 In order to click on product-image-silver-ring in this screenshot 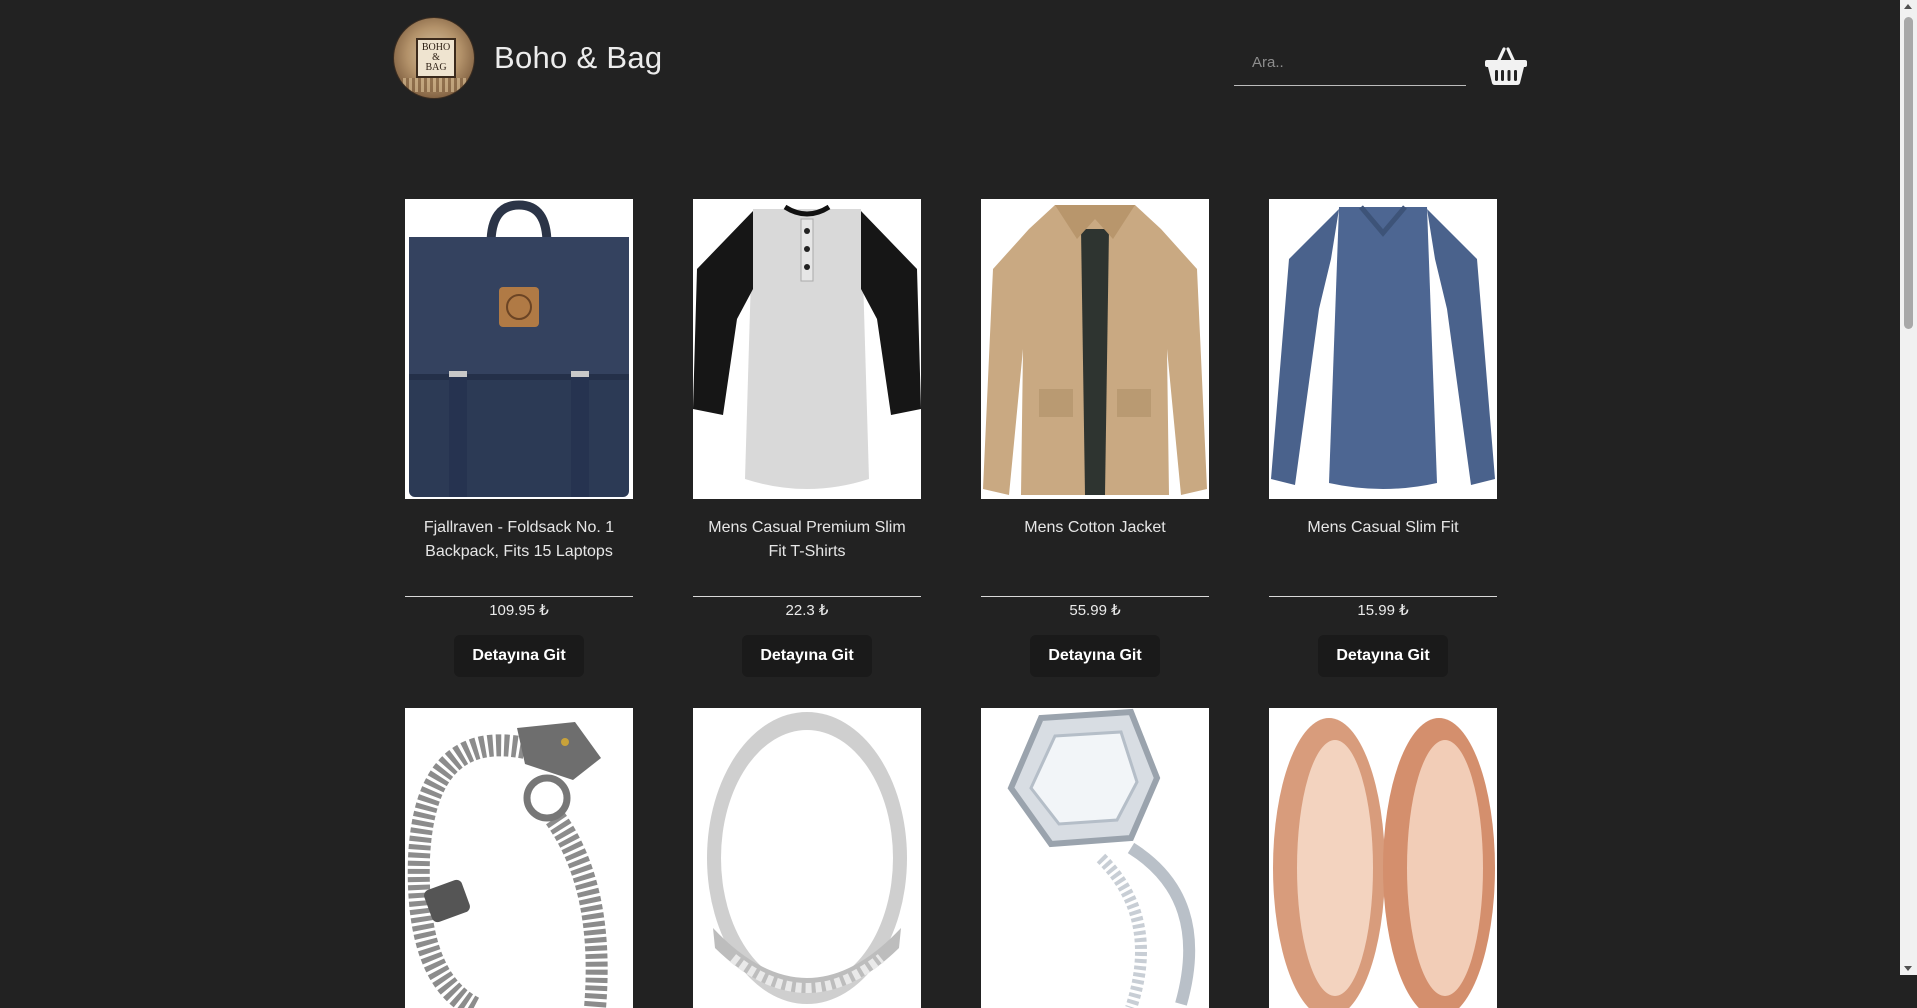, I will do `click(807, 858)`.